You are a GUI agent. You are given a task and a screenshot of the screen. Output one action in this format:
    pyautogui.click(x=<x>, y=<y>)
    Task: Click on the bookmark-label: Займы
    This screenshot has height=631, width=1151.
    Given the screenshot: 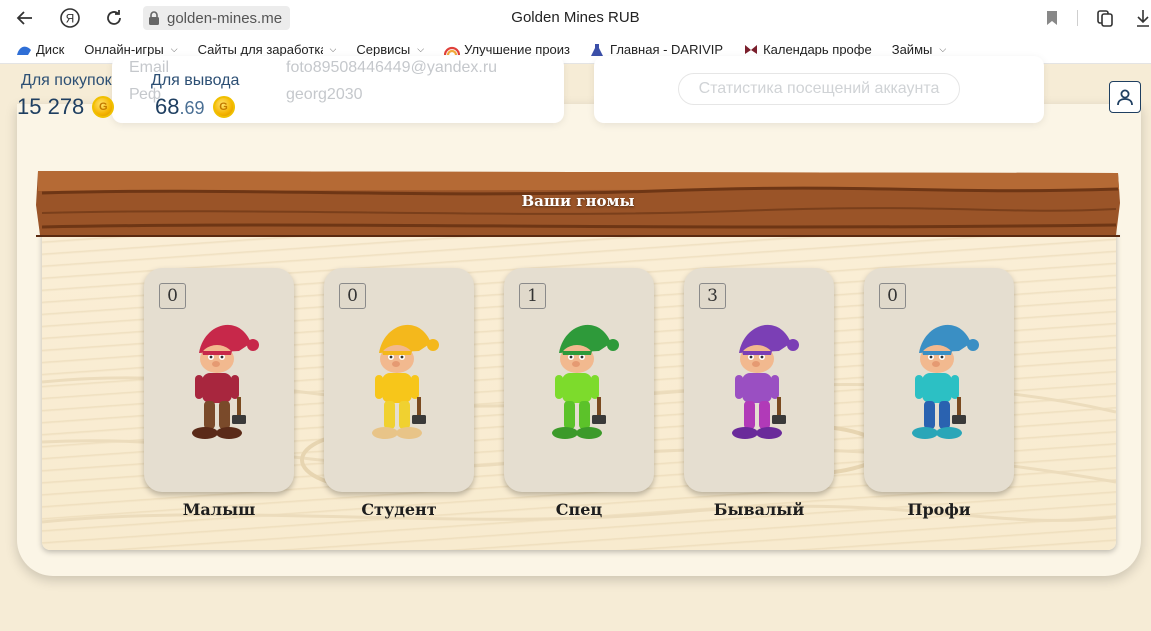 What is the action you would take?
    pyautogui.click(x=912, y=49)
    